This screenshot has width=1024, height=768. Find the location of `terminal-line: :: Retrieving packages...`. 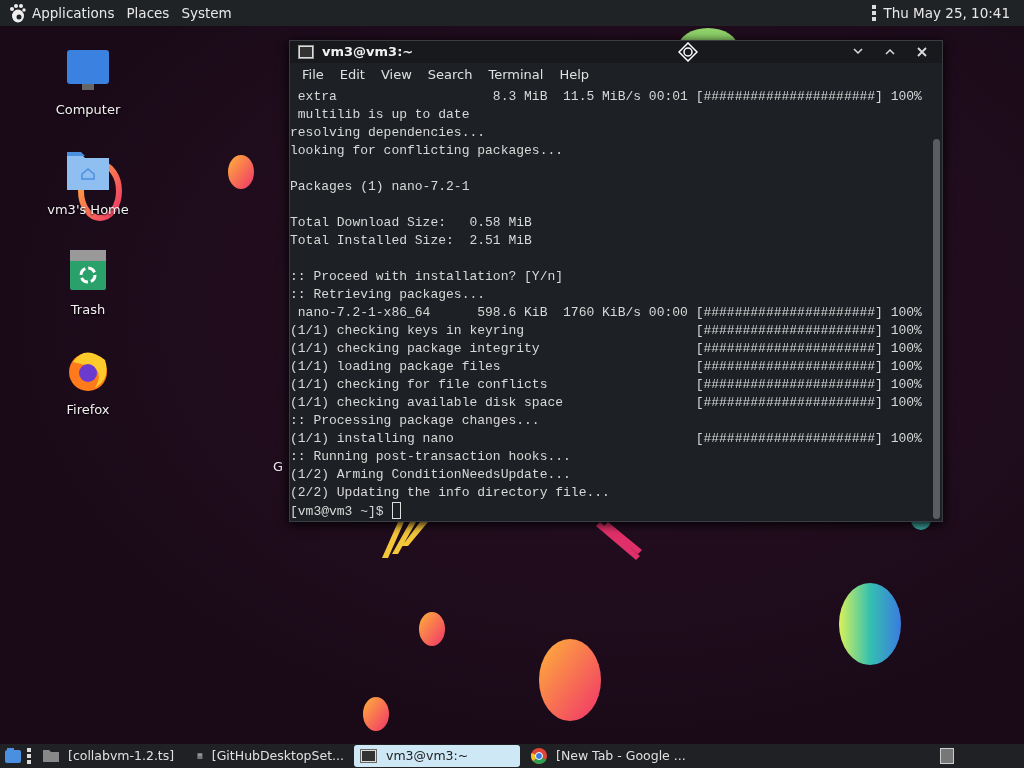

terminal-line: :: Retrieving packages... is located at coordinates (388, 295).